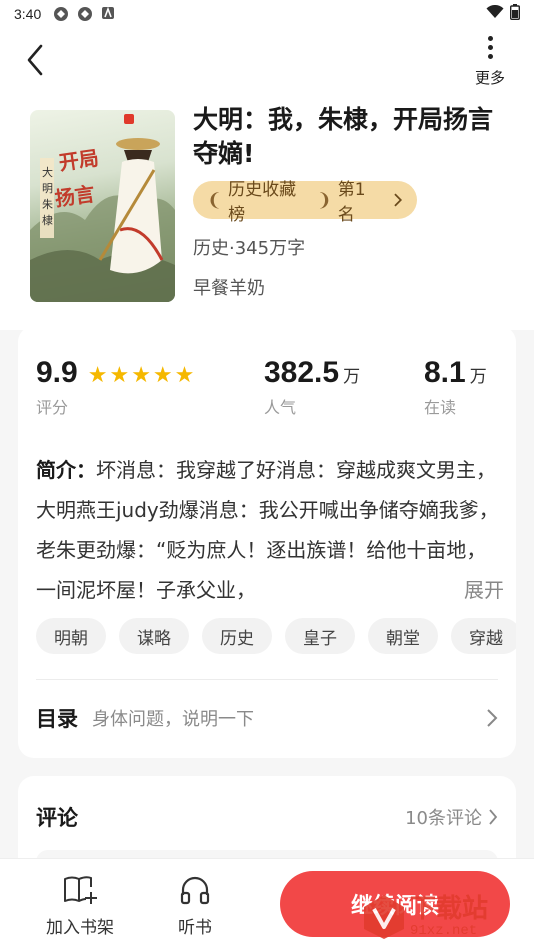 The width and height of the screenshot is (534, 950). Describe the element at coordinates (195, 928) in the screenshot. I see `listen-label: 听书` at that location.